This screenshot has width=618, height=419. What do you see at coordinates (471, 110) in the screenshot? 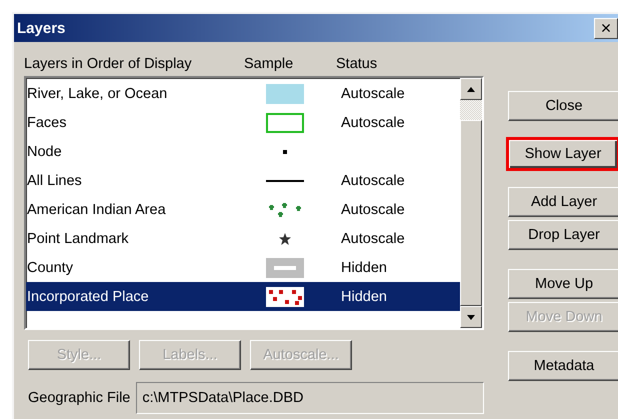
I see `scrollbar-track` at bounding box center [471, 110].